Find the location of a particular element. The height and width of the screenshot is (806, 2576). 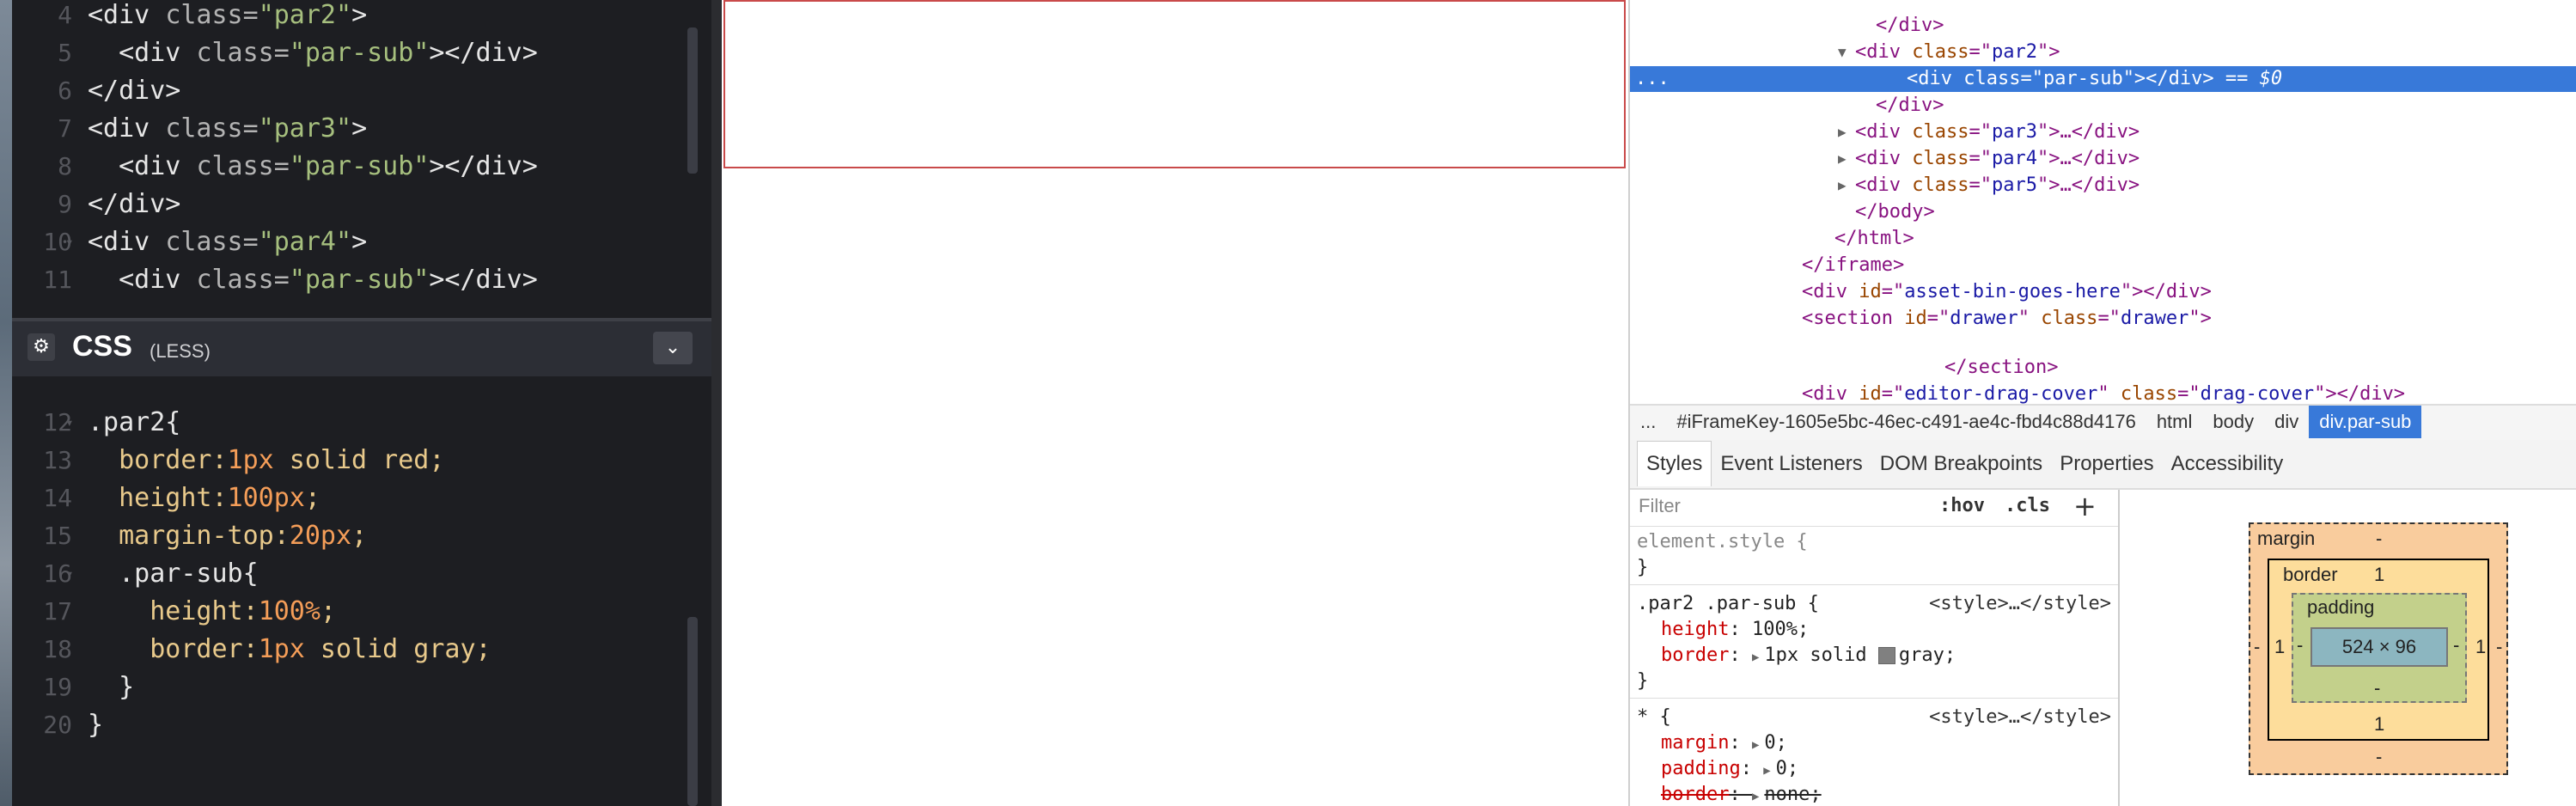

code-line: 14 height:100px; is located at coordinates (361, 498).